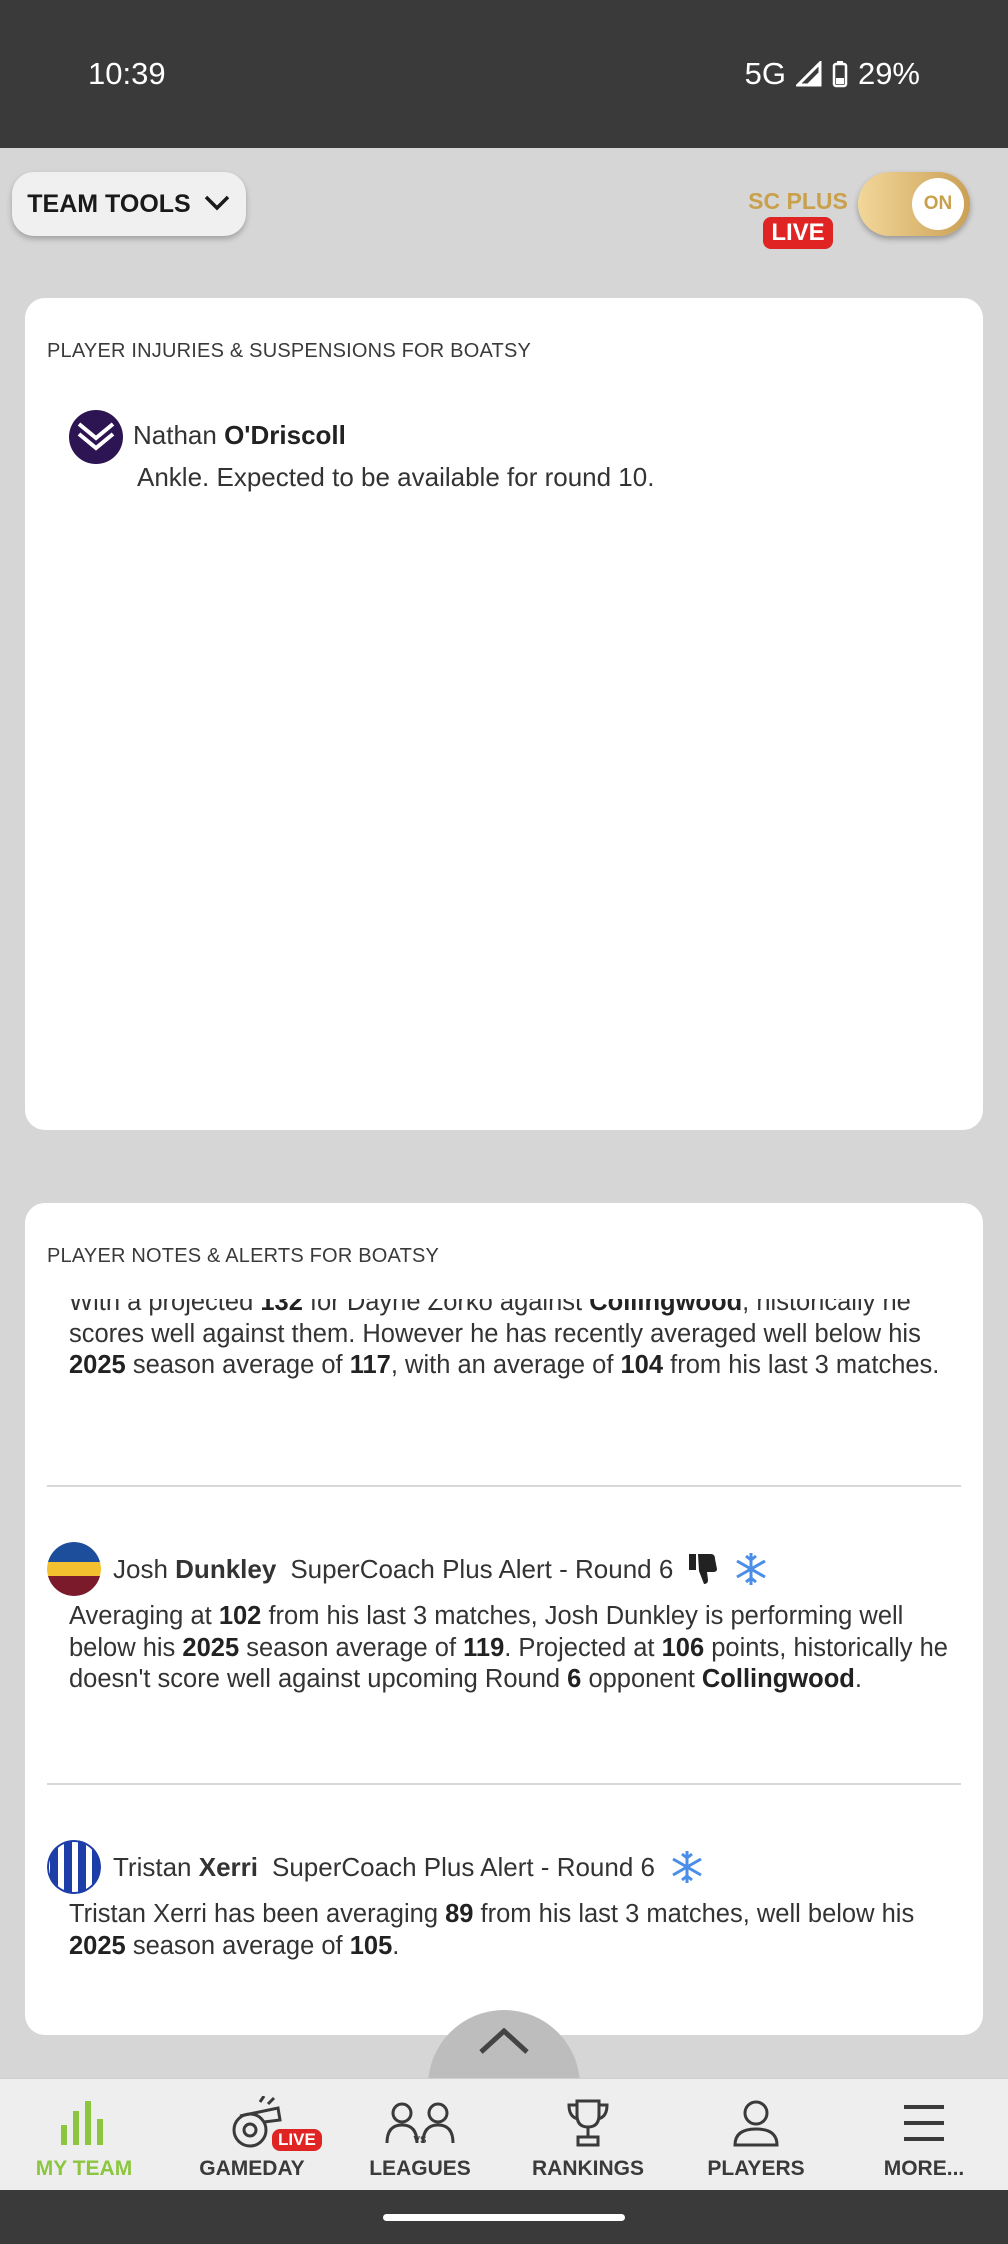  Describe the element at coordinates (420, 2123) in the screenshot. I see `versus-icon: vs` at that location.